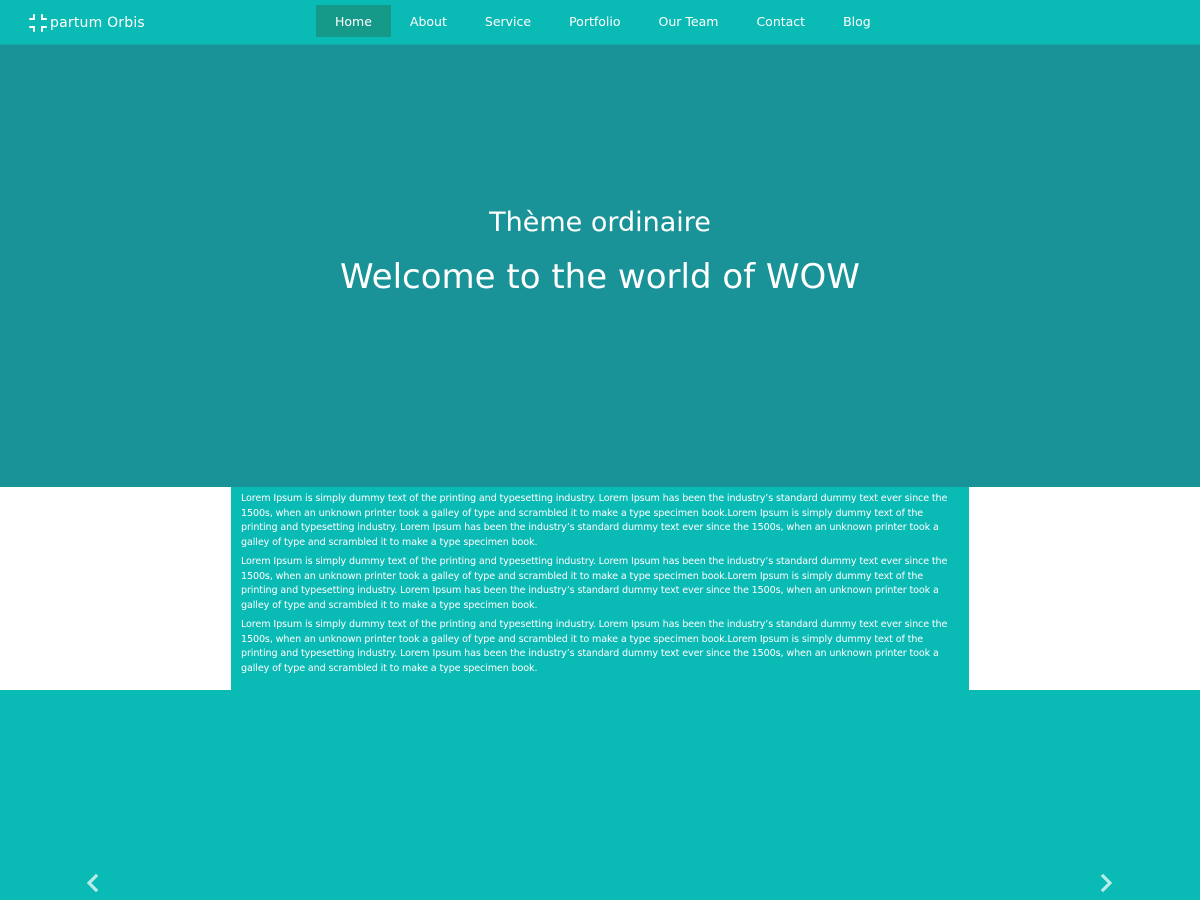 The image size is (1200, 900). I want to click on nav-item-home: Home, so click(353, 21).